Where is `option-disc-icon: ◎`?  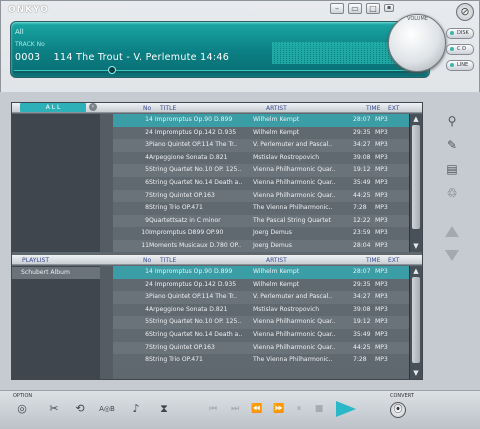 option-disc-icon: ◎ is located at coordinates (22, 409).